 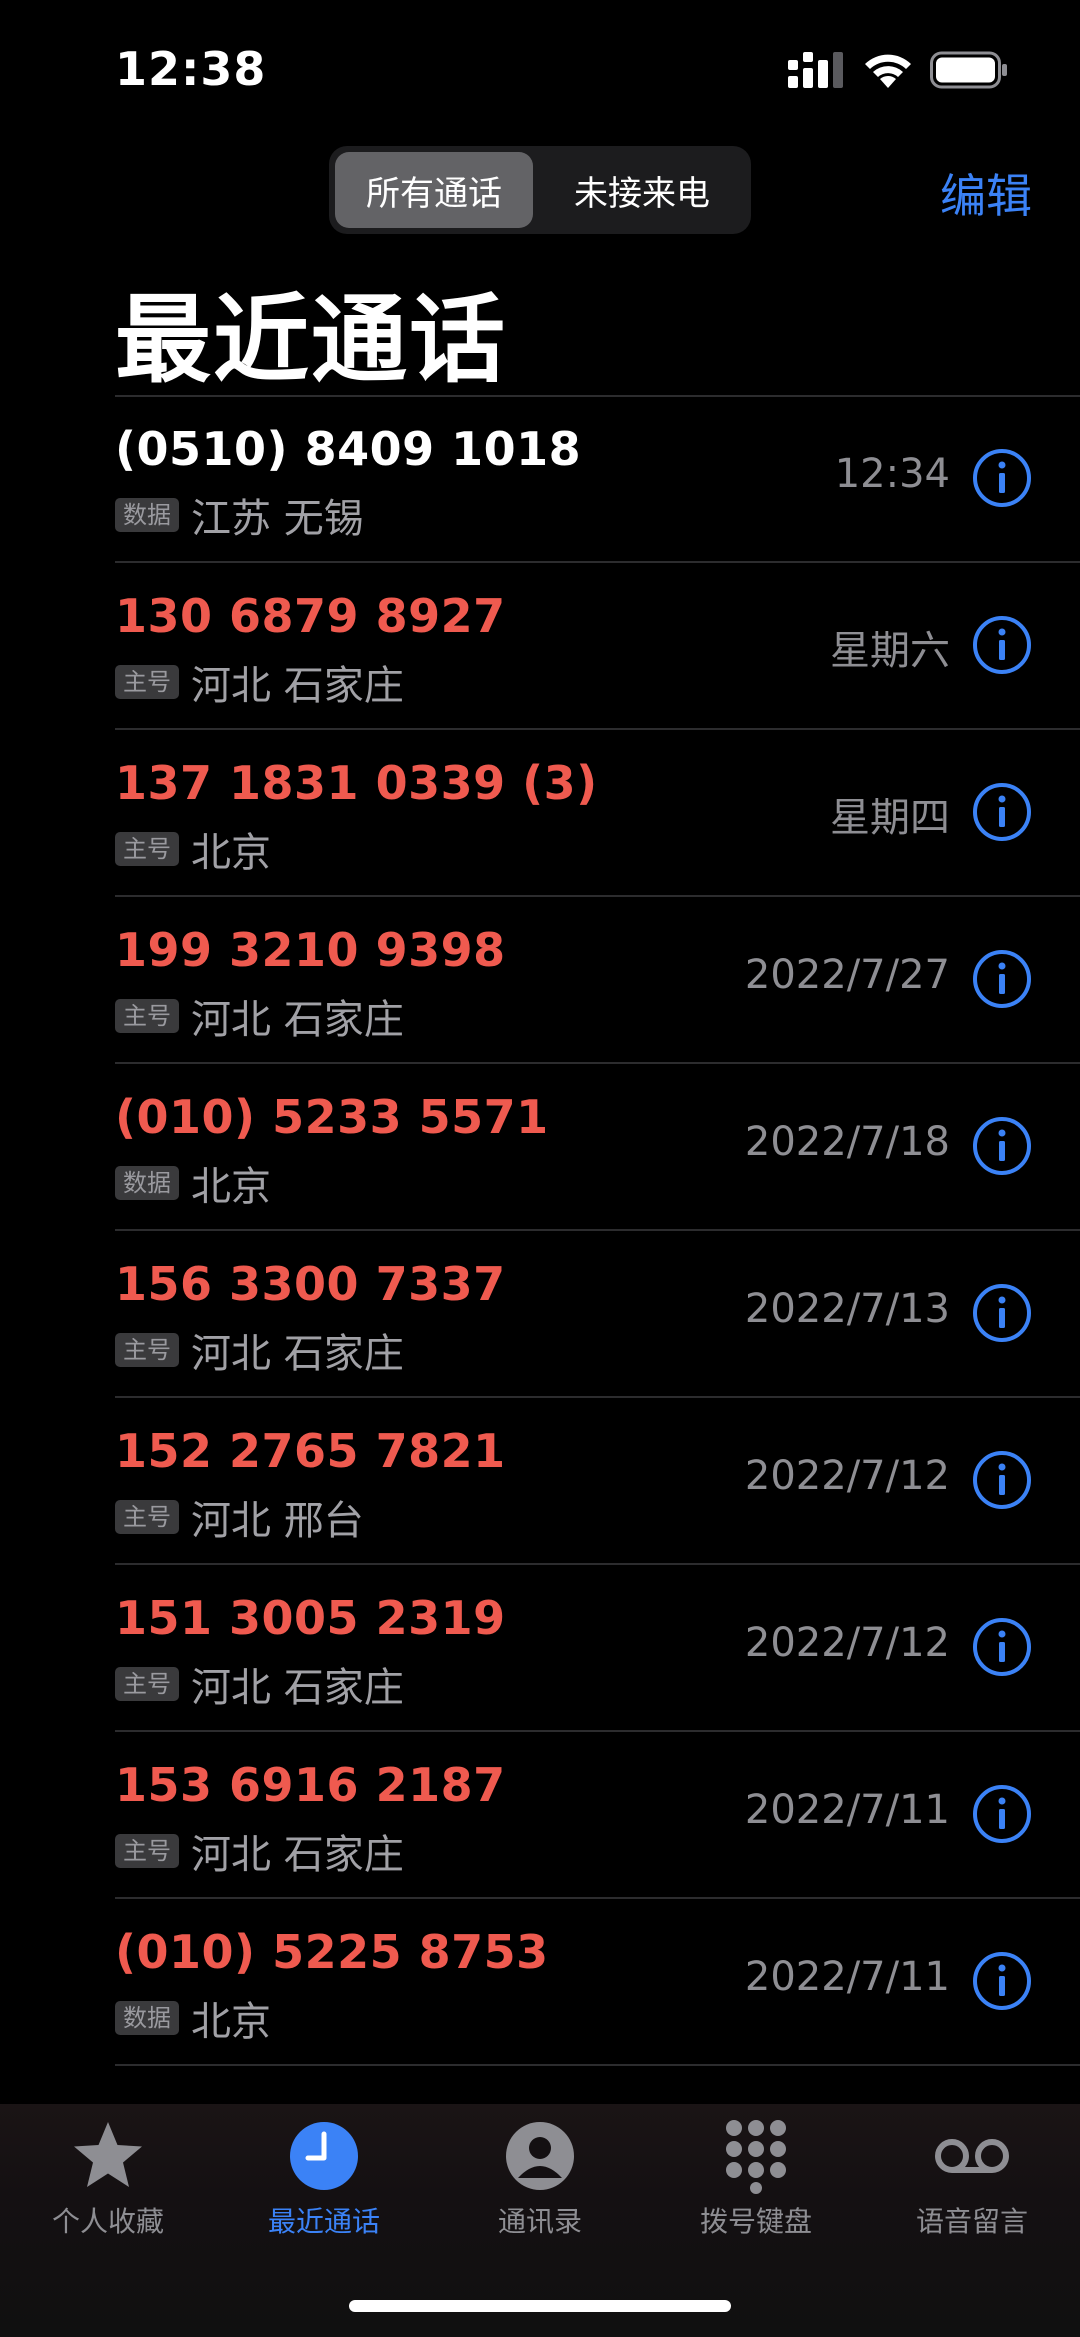 What do you see at coordinates (540, 1982) in the screenshot?
I see `call-row: (010) 5225 8753 数据 北京 2022/7/11` at bounding box center [540, 1982].